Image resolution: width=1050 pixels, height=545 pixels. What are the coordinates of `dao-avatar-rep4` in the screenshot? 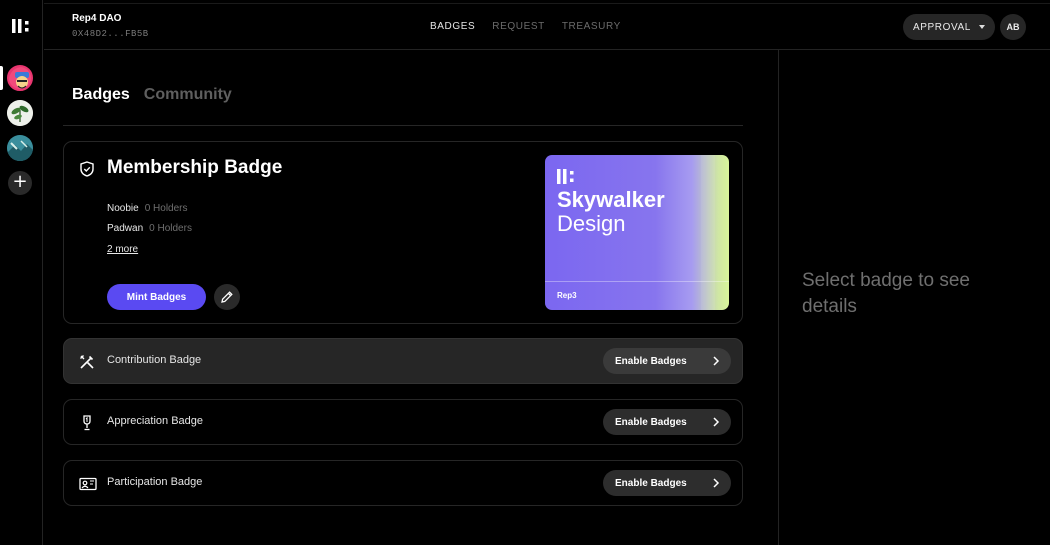 It's located at (20, 78).